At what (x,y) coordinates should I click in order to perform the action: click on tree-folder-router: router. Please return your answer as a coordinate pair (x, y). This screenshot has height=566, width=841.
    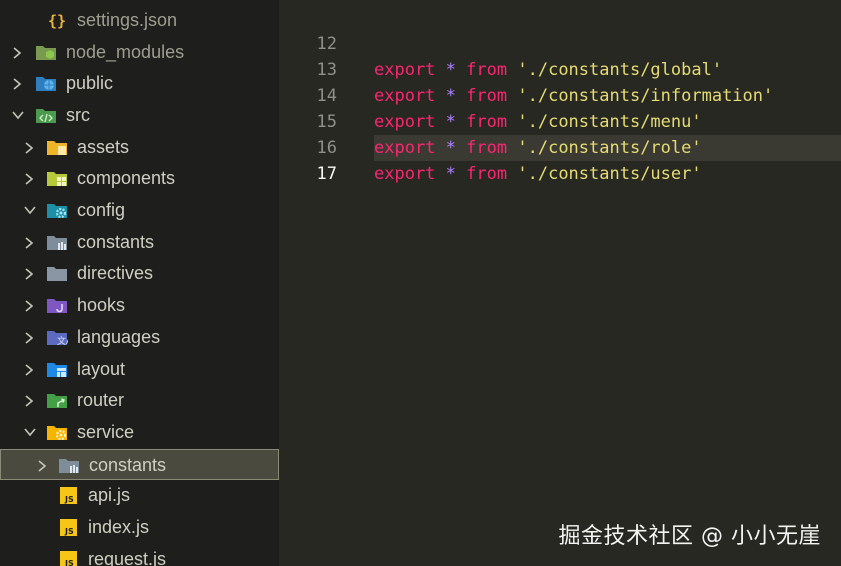
    Looking at the image, I should click on (139, 400).